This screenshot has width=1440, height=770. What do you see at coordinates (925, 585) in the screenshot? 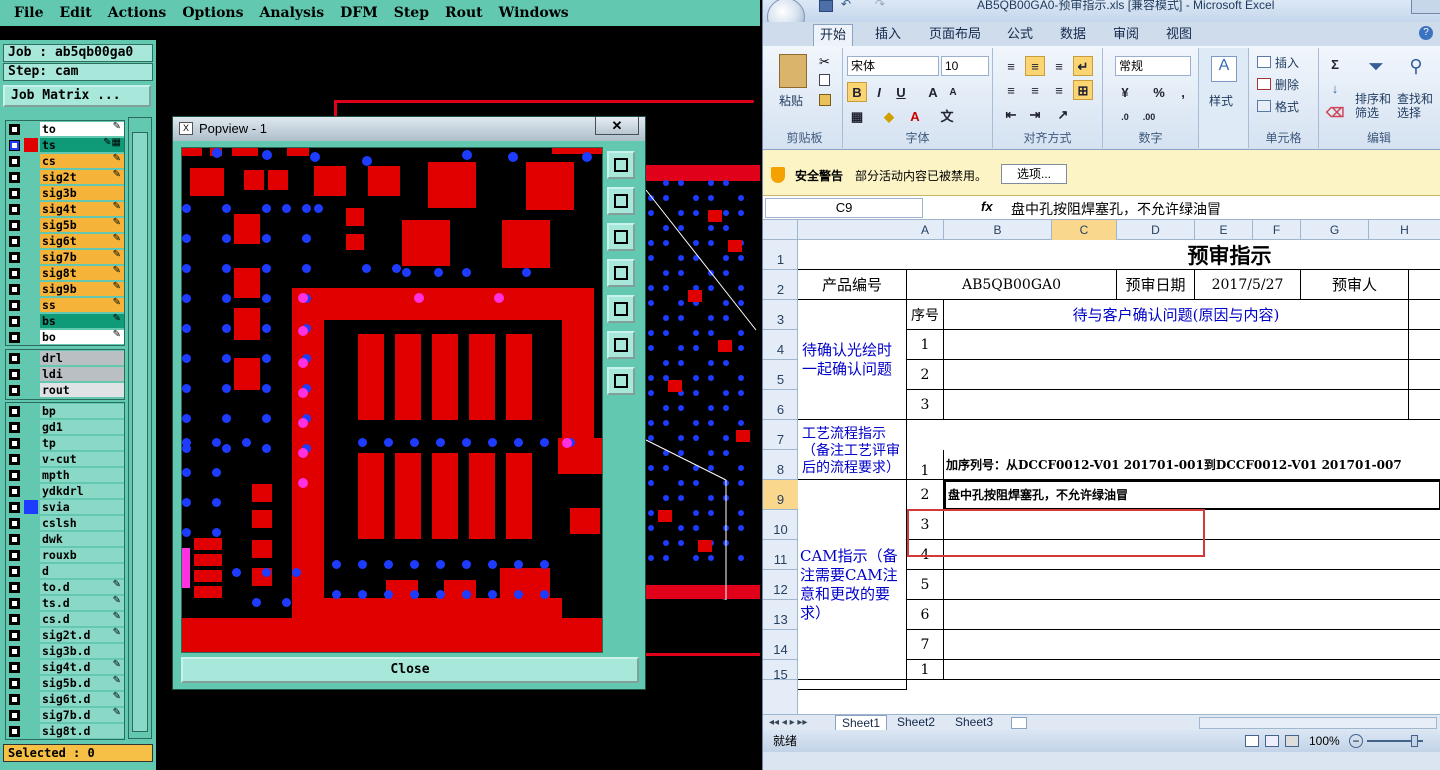
I see `sheet-cell: 5` at bounding box center [925, 585].